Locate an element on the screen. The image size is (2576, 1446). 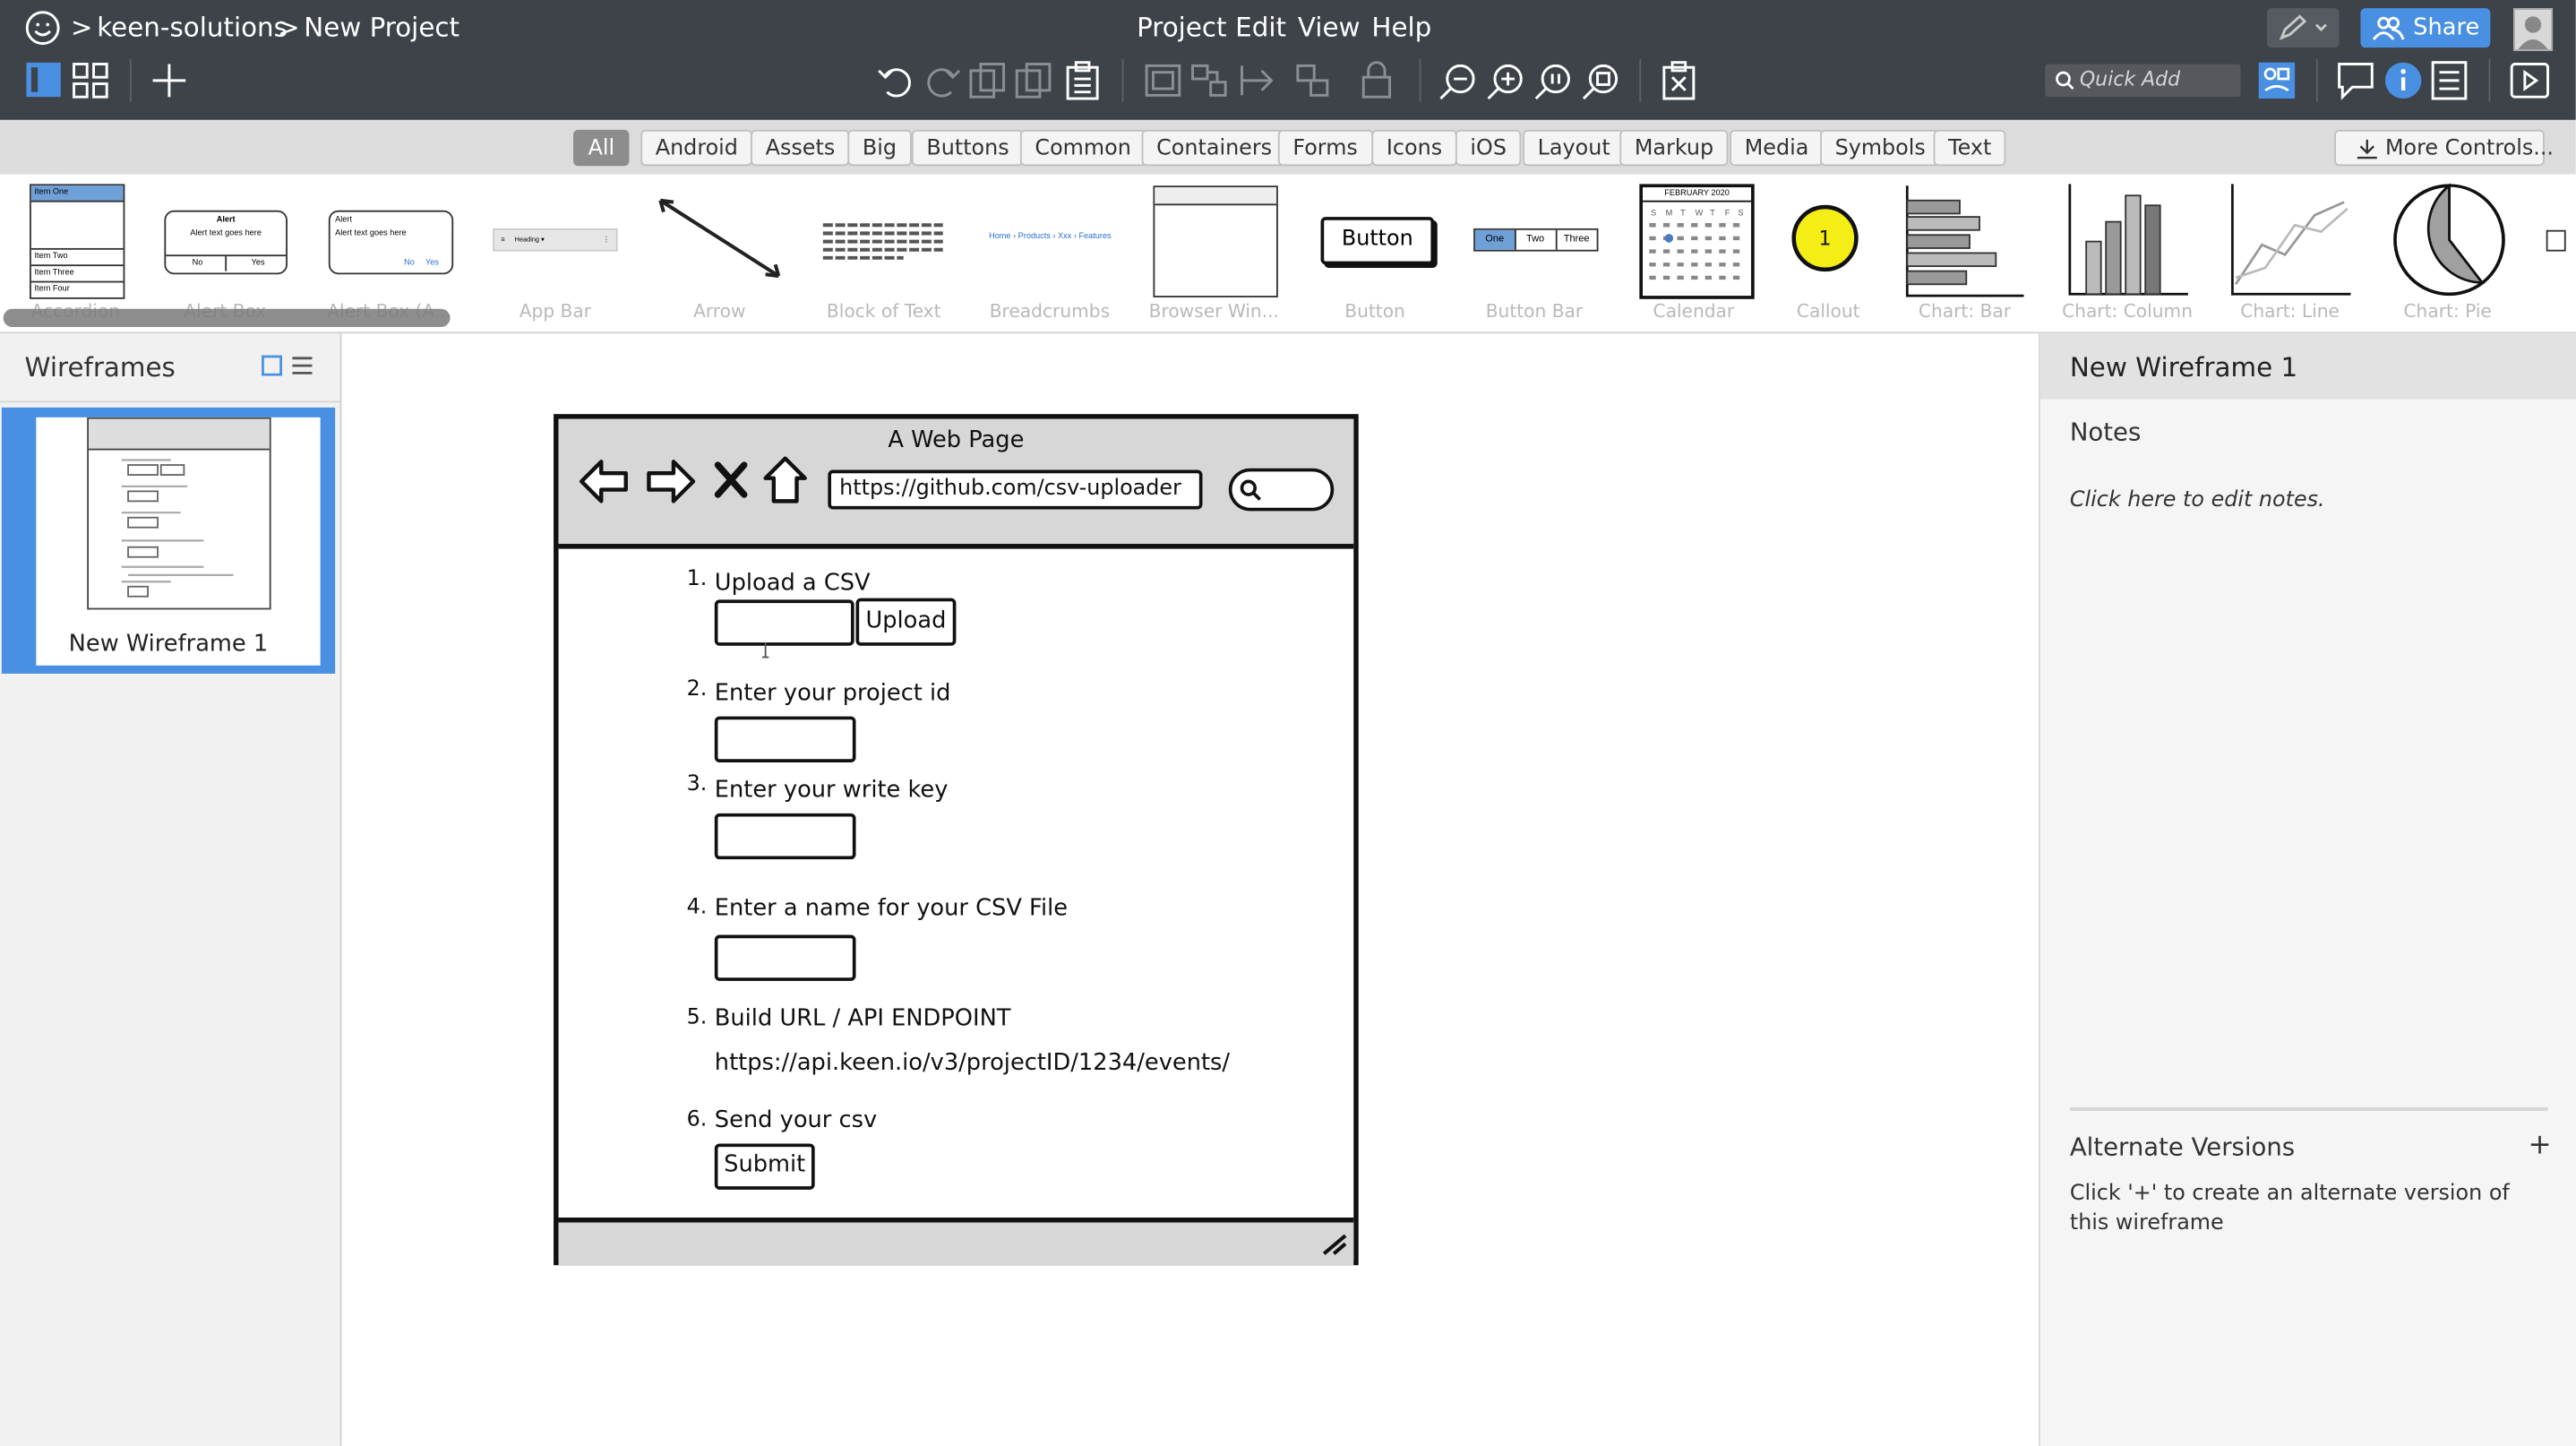
zoom-out-icon is located at coordinates (1459, 82).